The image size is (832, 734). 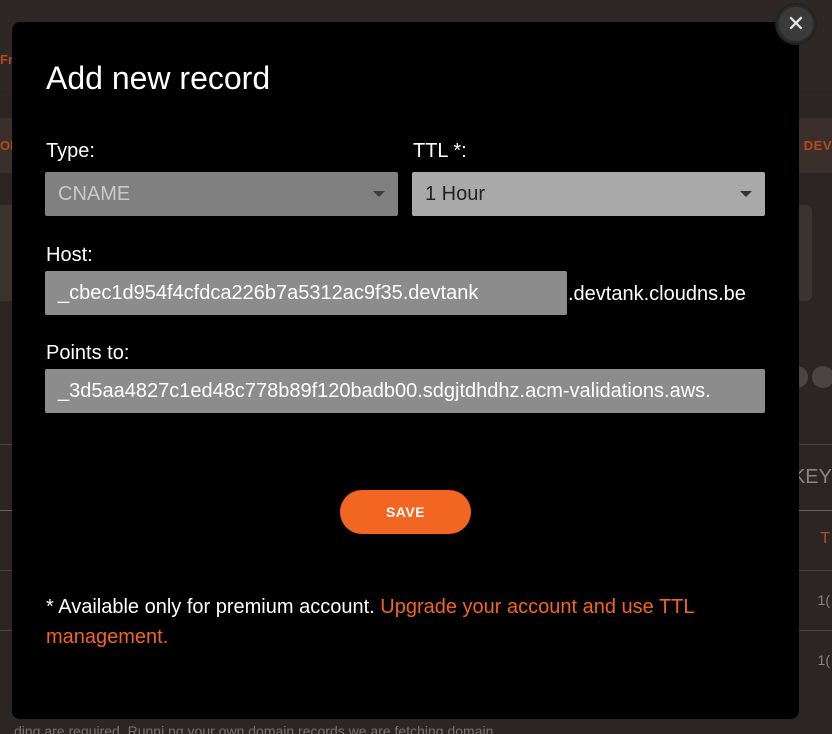 I want to click on host-domain-suffix: .devtank.cloudns.be, so click(x=657, y=294).